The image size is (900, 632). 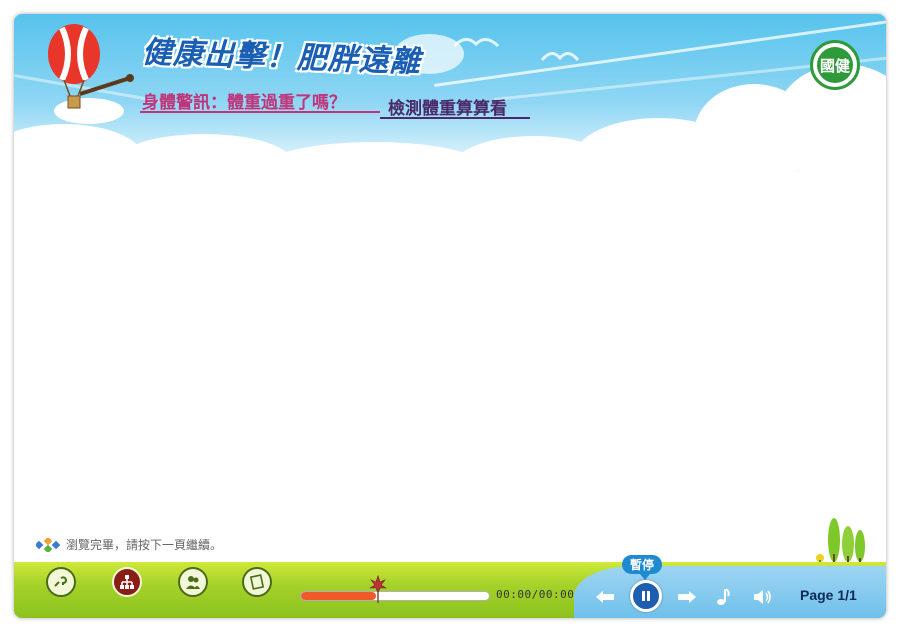 I want to click on page-indicator: Page 1/1, so click(x=828, y=595).